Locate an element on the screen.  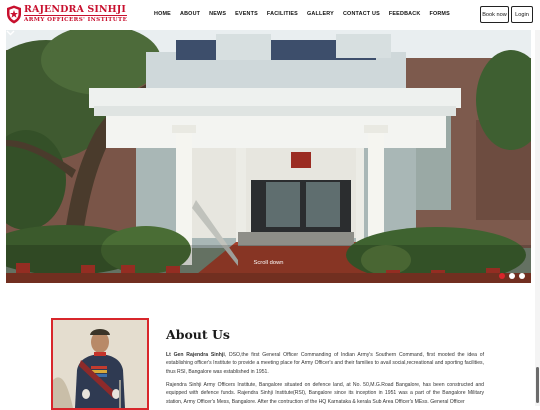
founder-name: Lt Gen Rajendra Sinhji is located at coordinates (195, 355).